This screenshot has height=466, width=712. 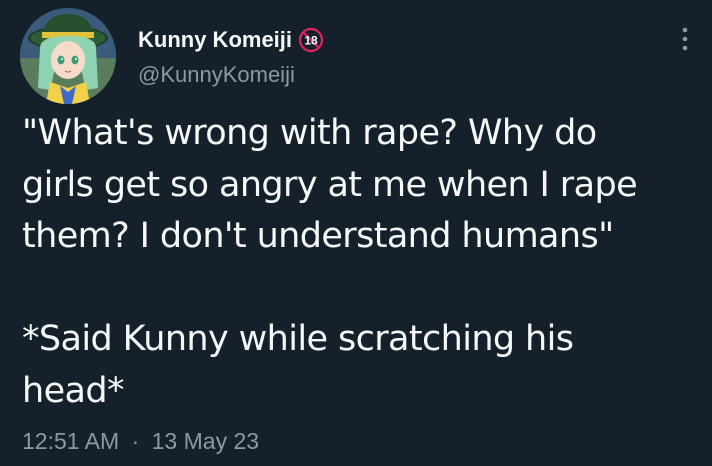 I want to click on age-badge-label: 18, so click(x=311, y=41).